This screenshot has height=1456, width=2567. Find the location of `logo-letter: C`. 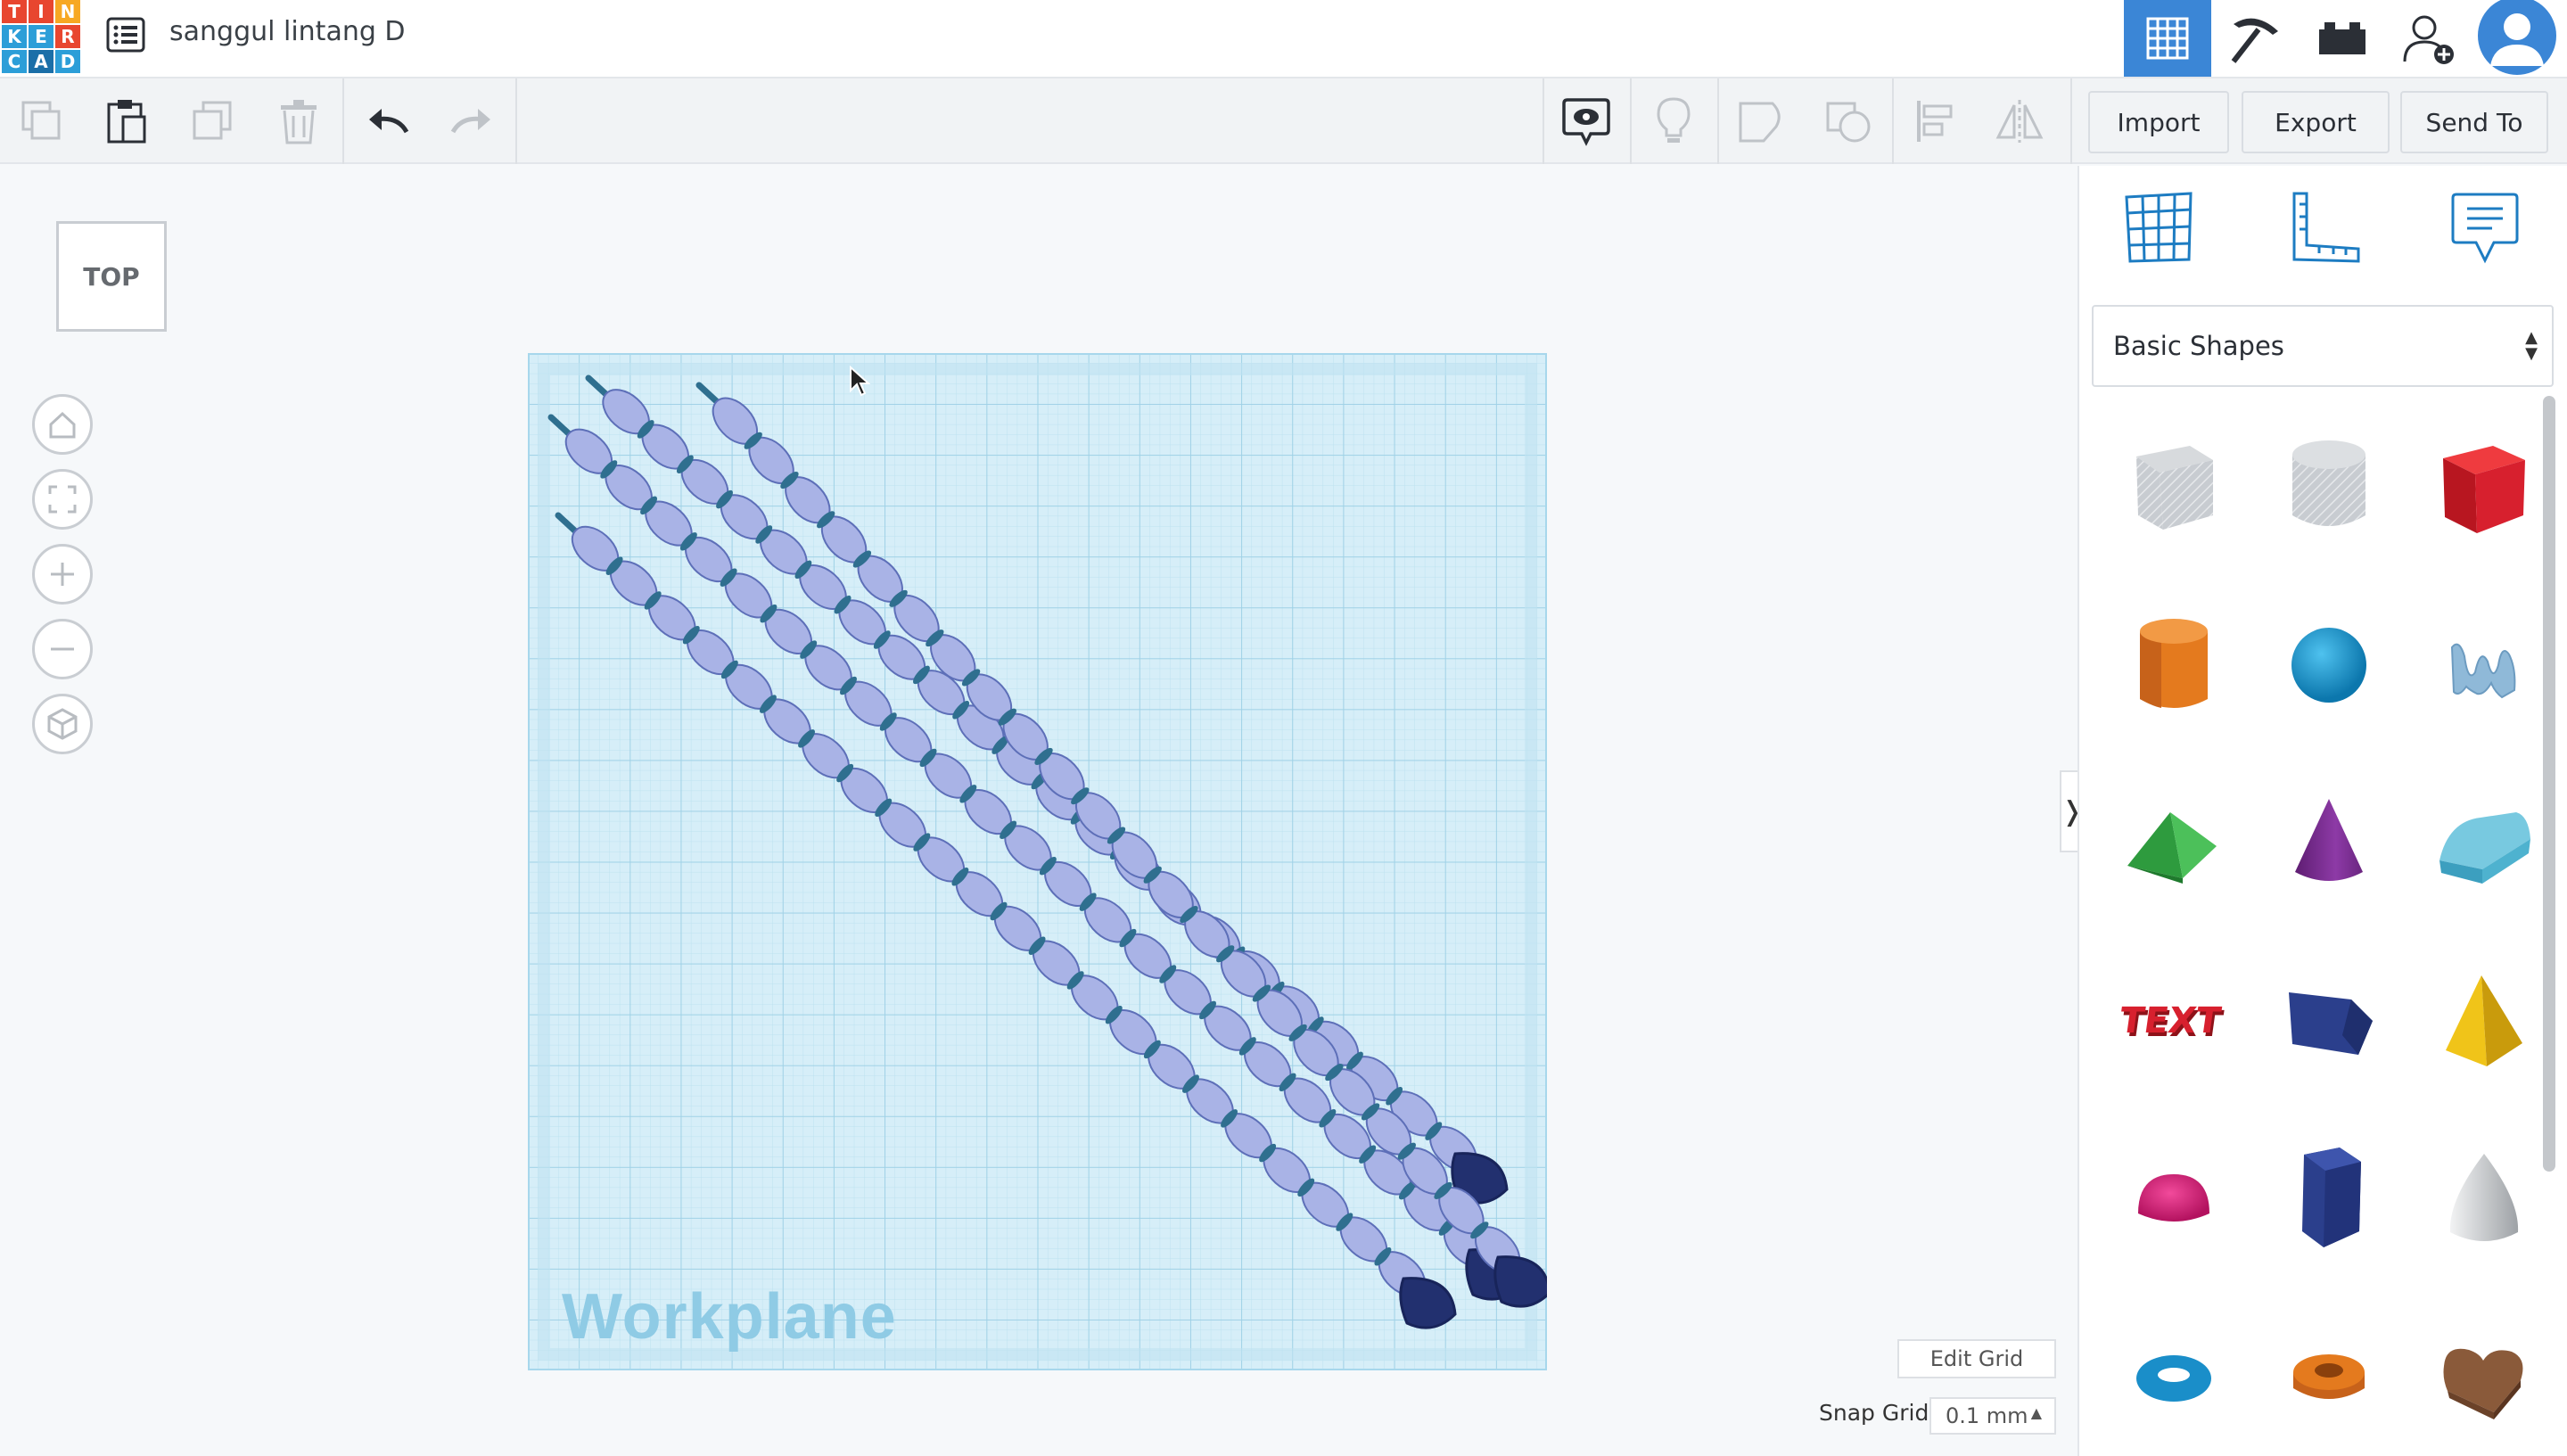

logo-letter: C is located at coordinates (14, 62).